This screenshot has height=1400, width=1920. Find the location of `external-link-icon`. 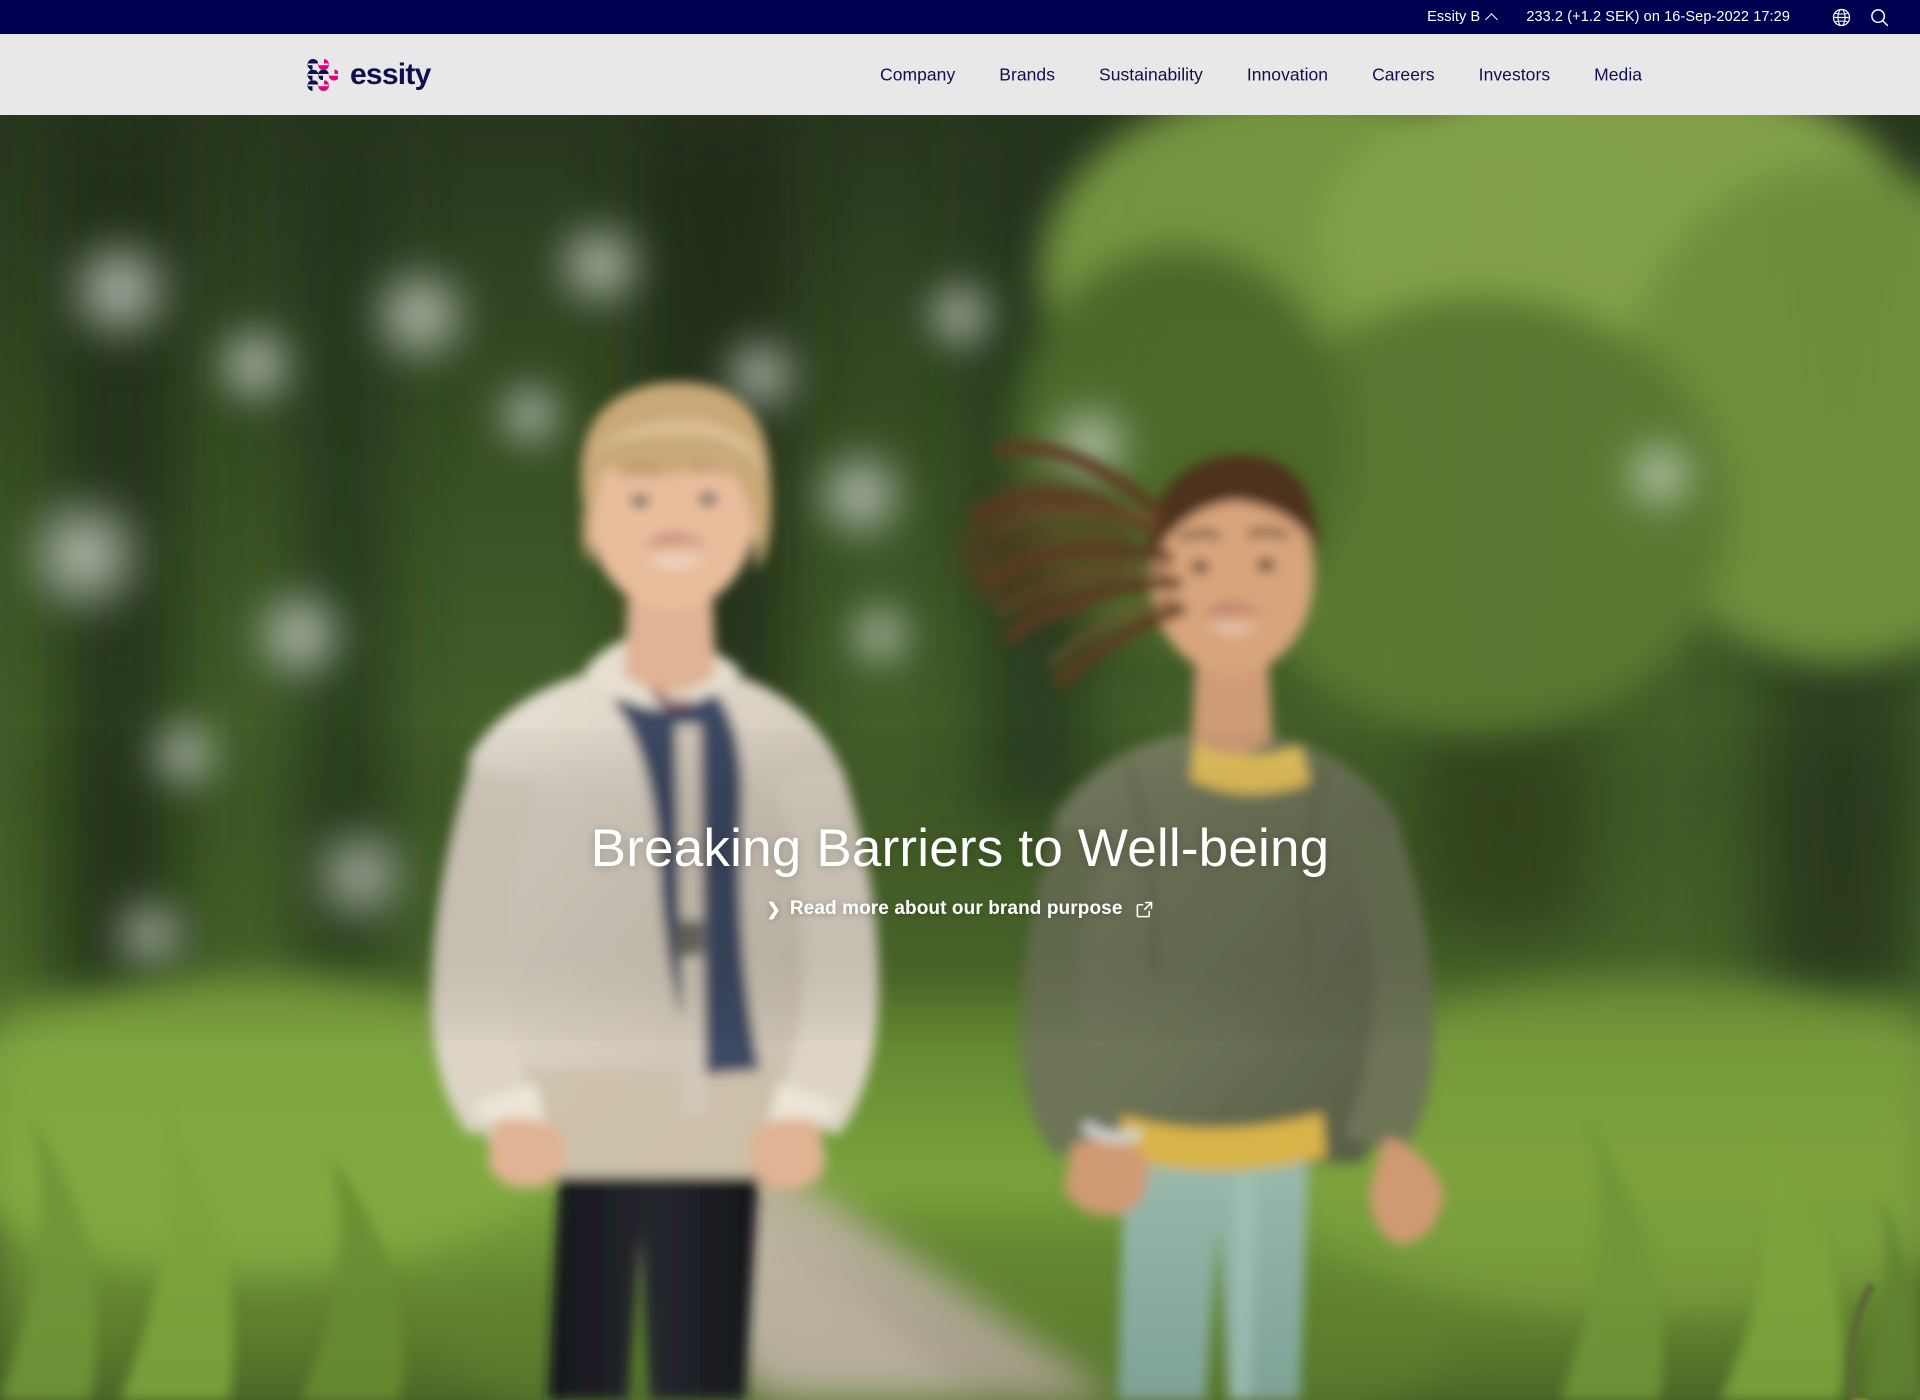

external-link-icon is located at coordinates (1144, 909).